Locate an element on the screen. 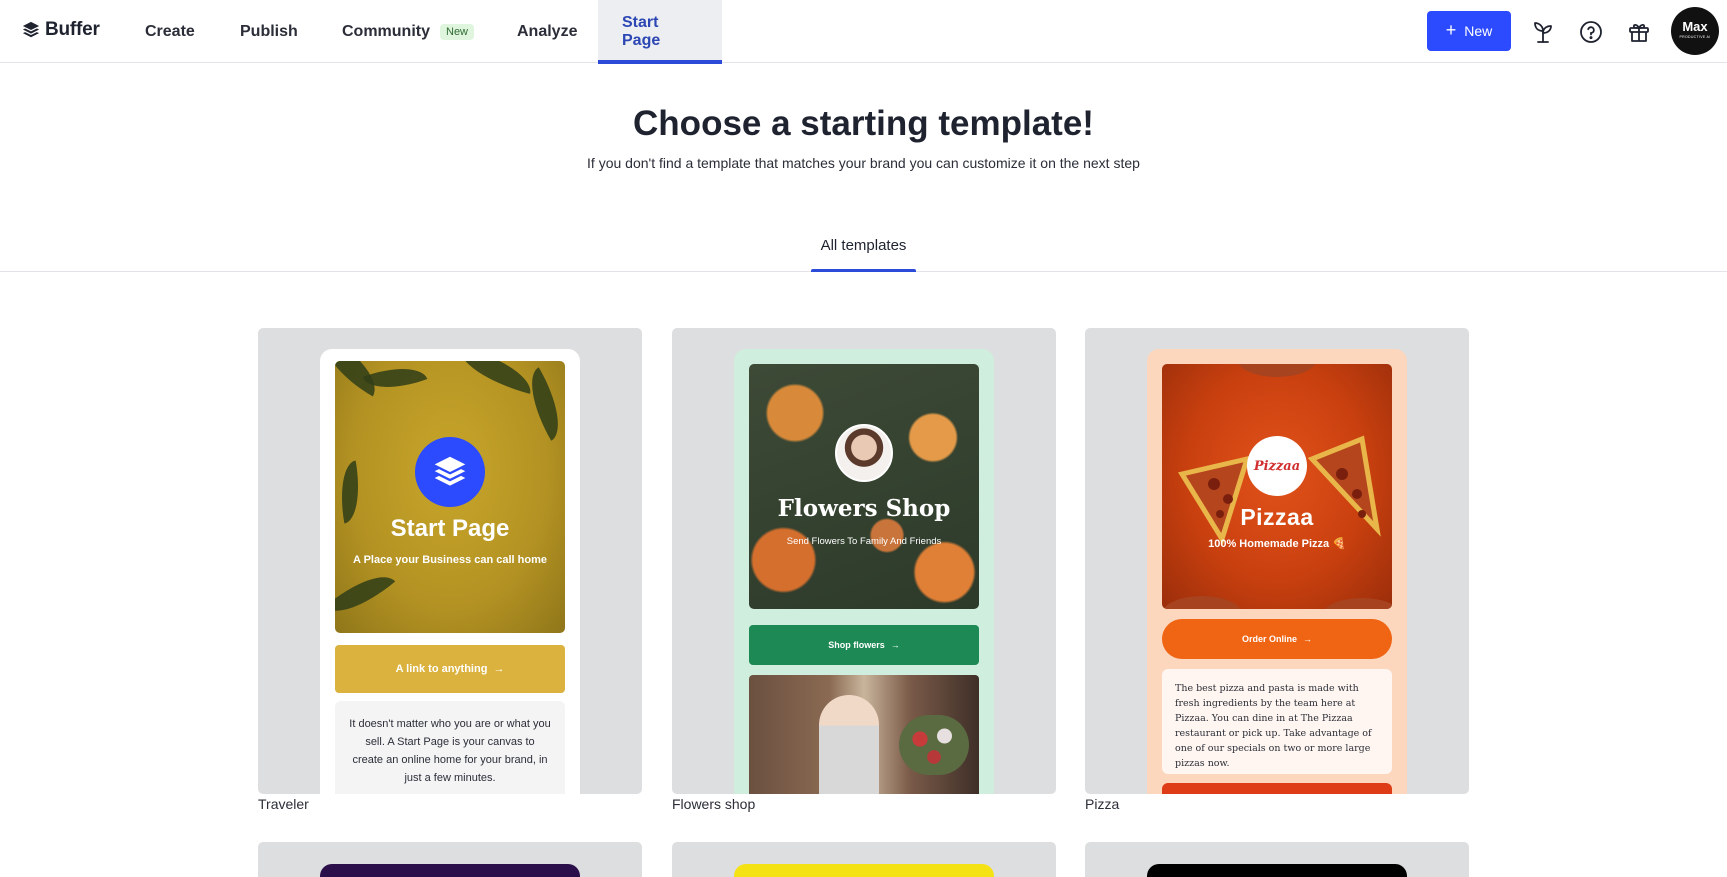  nav-start-page-label: Start Page is located at coordinates (641, 31).